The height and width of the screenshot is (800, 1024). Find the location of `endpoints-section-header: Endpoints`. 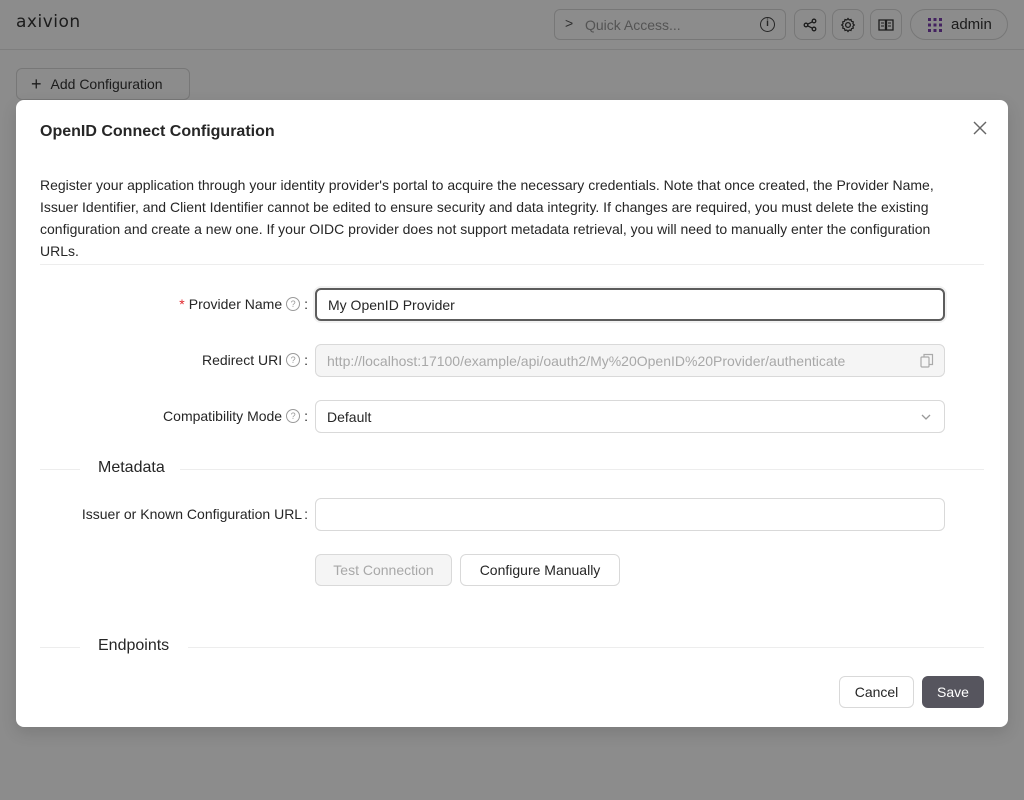

endpoints-section-header: Endpoints is located at coordinates (512, 647).